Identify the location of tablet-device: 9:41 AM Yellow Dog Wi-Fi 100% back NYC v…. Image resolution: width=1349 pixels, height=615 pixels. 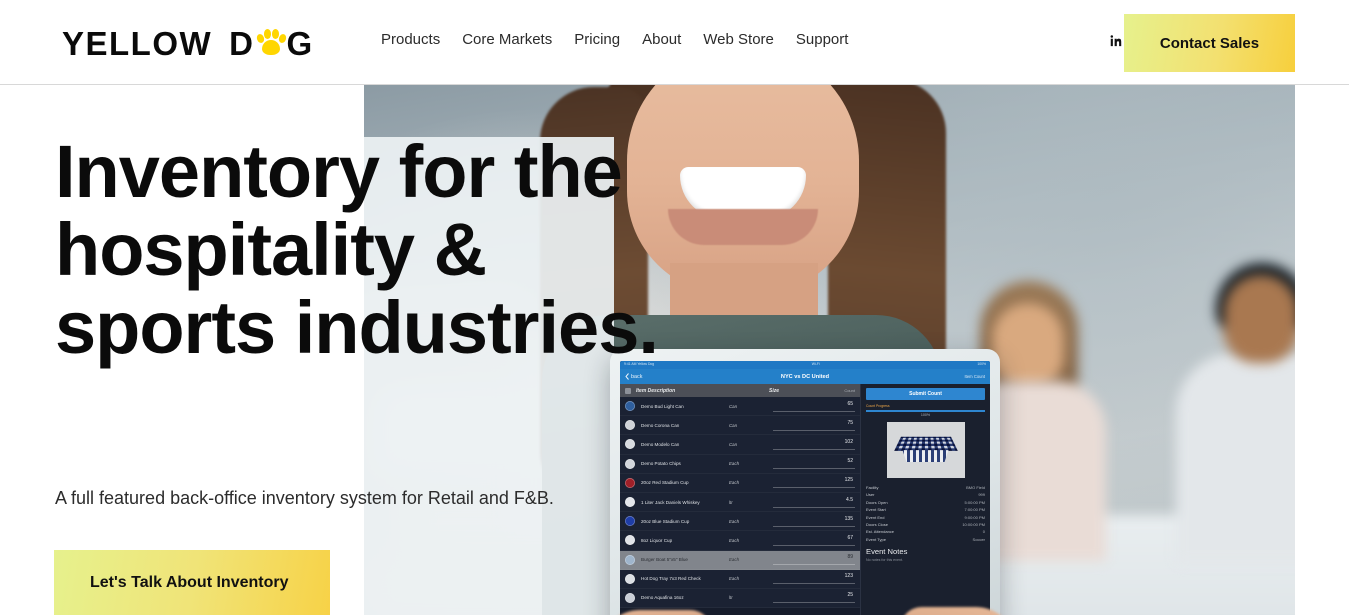
(805, 482).